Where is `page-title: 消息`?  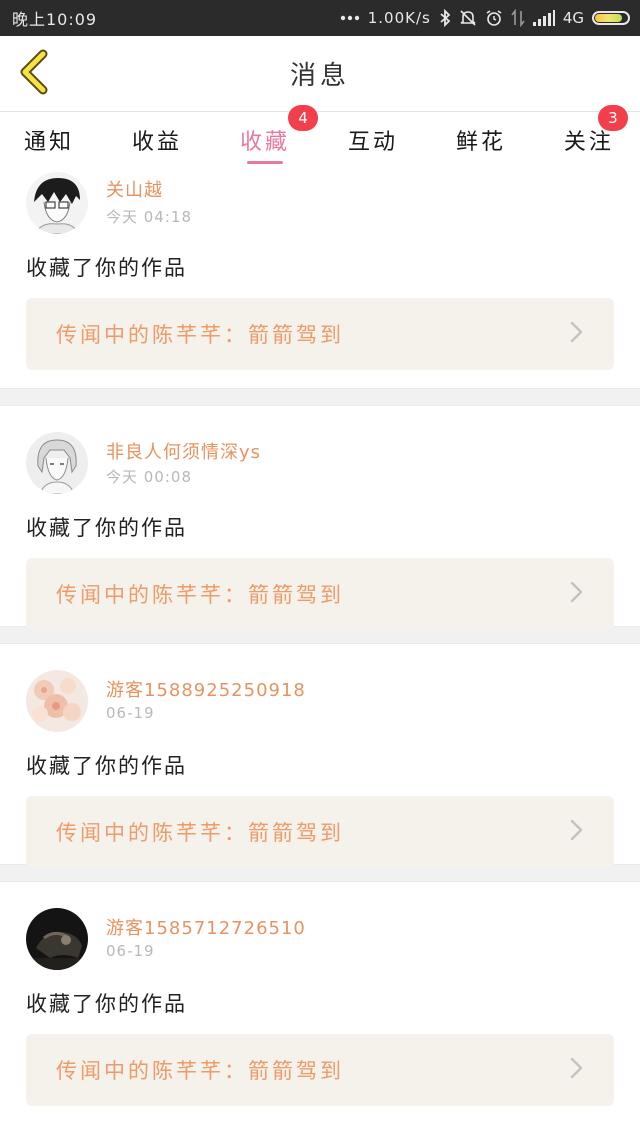 page-title: 消息 is located at coordinates (319, 76).